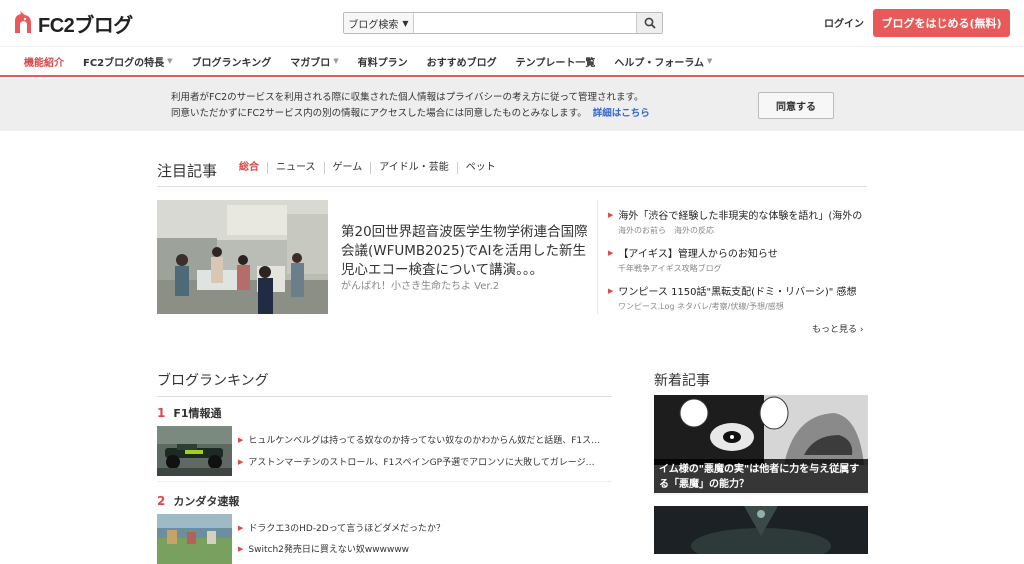 The image size is (1024, 564). I want to click on search-icon, so click(650, 23).